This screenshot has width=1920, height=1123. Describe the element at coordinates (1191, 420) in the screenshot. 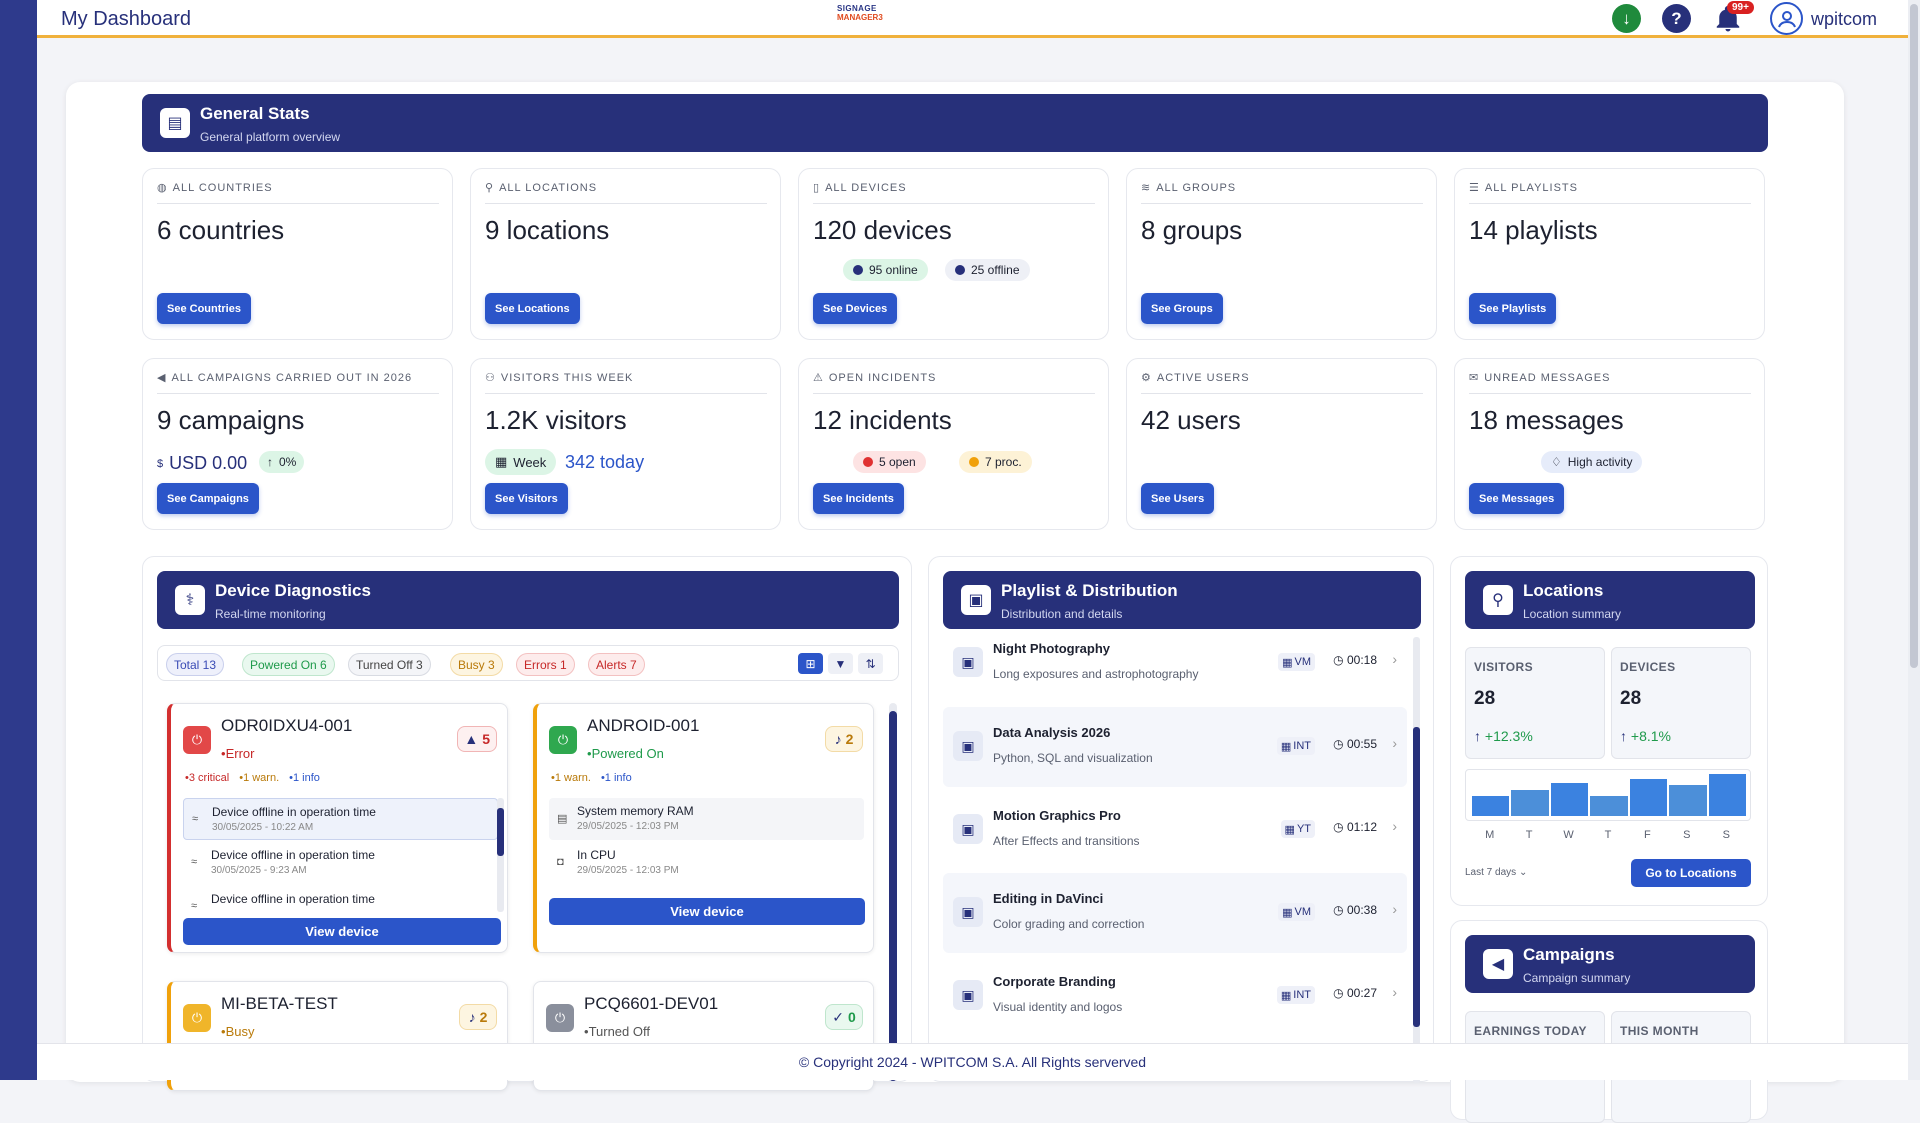

I see `card-users-value: 42 users` at that location.